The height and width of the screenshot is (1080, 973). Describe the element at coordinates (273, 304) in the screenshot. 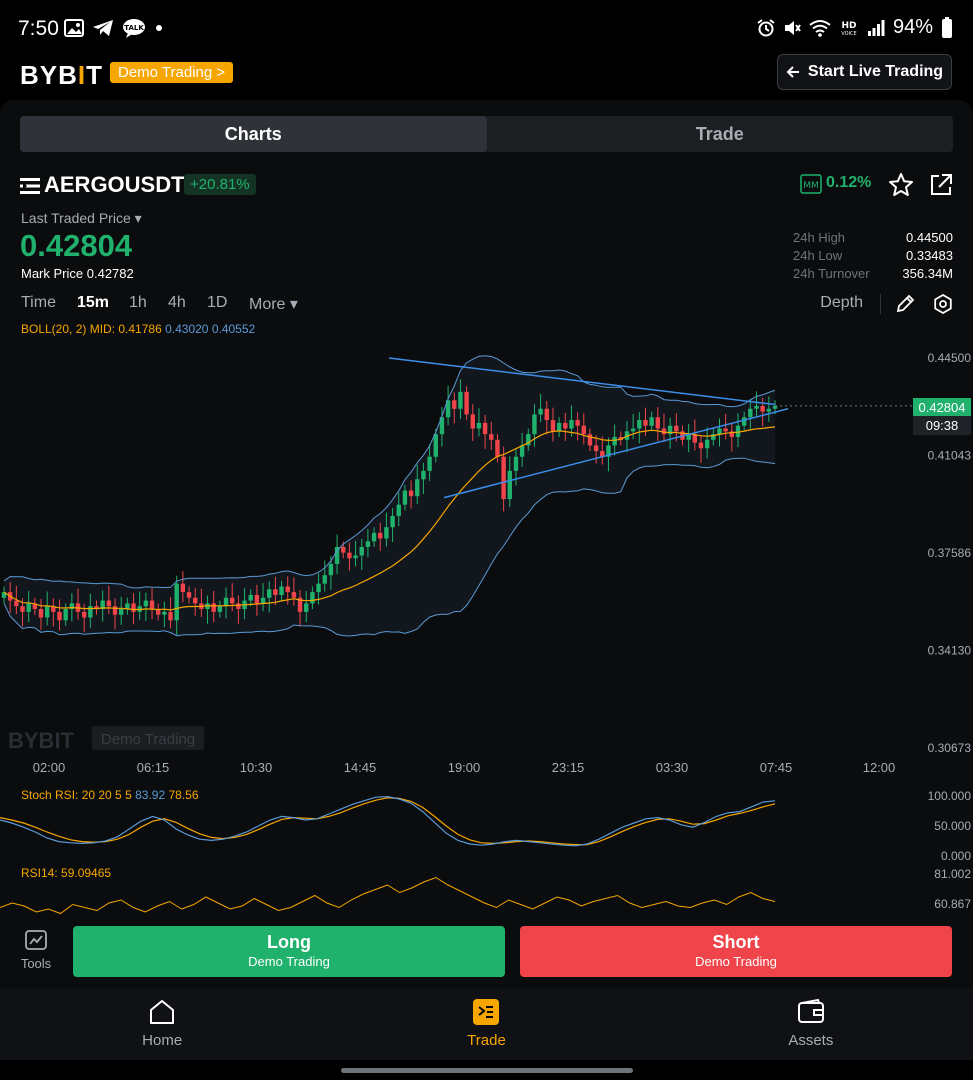

I see `tf-more: More ▾` at that location.